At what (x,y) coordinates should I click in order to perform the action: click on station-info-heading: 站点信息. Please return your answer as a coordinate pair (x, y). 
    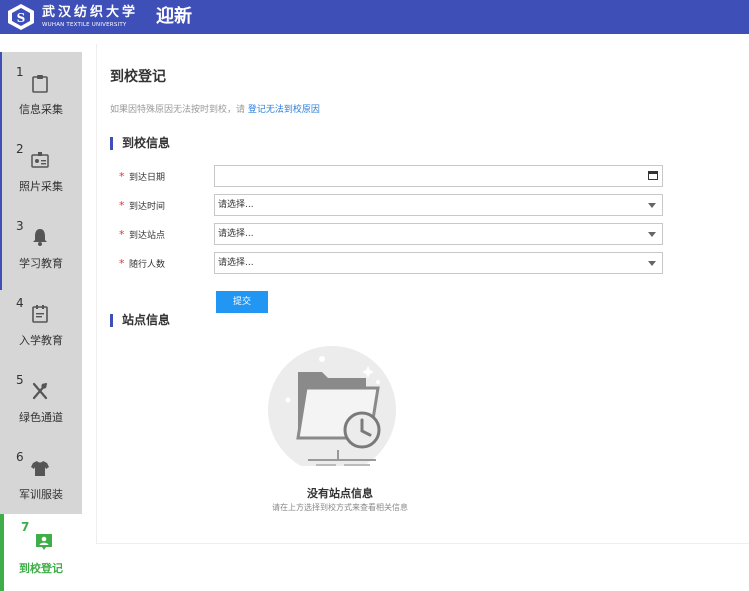
    Looking at the image, I should click on (140, 320).